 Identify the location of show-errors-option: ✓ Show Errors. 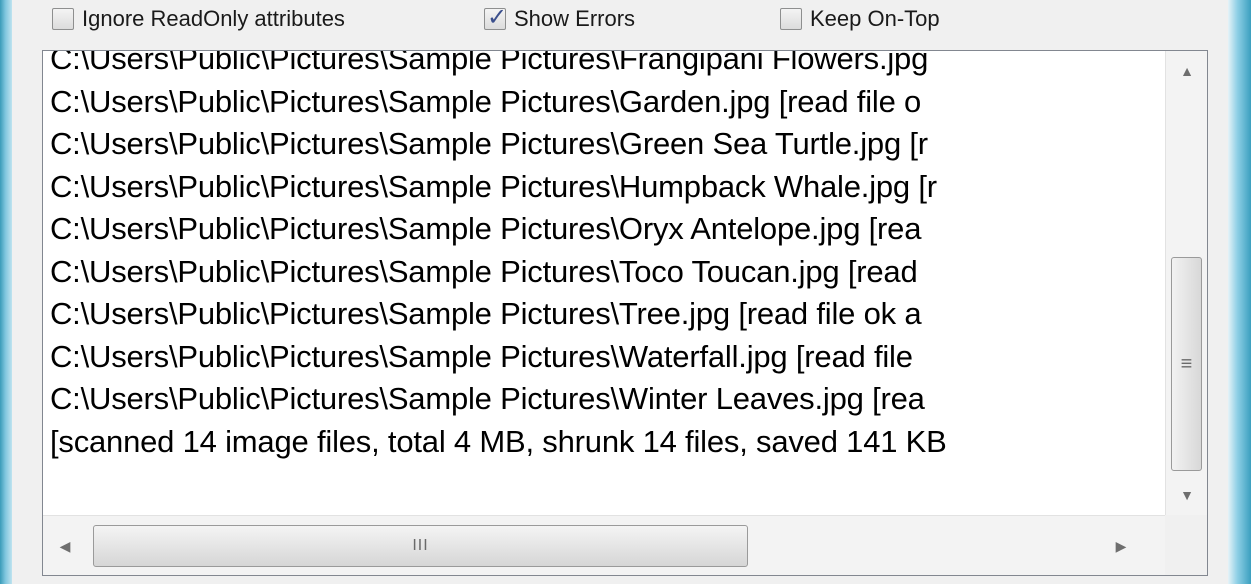
(560, 18).